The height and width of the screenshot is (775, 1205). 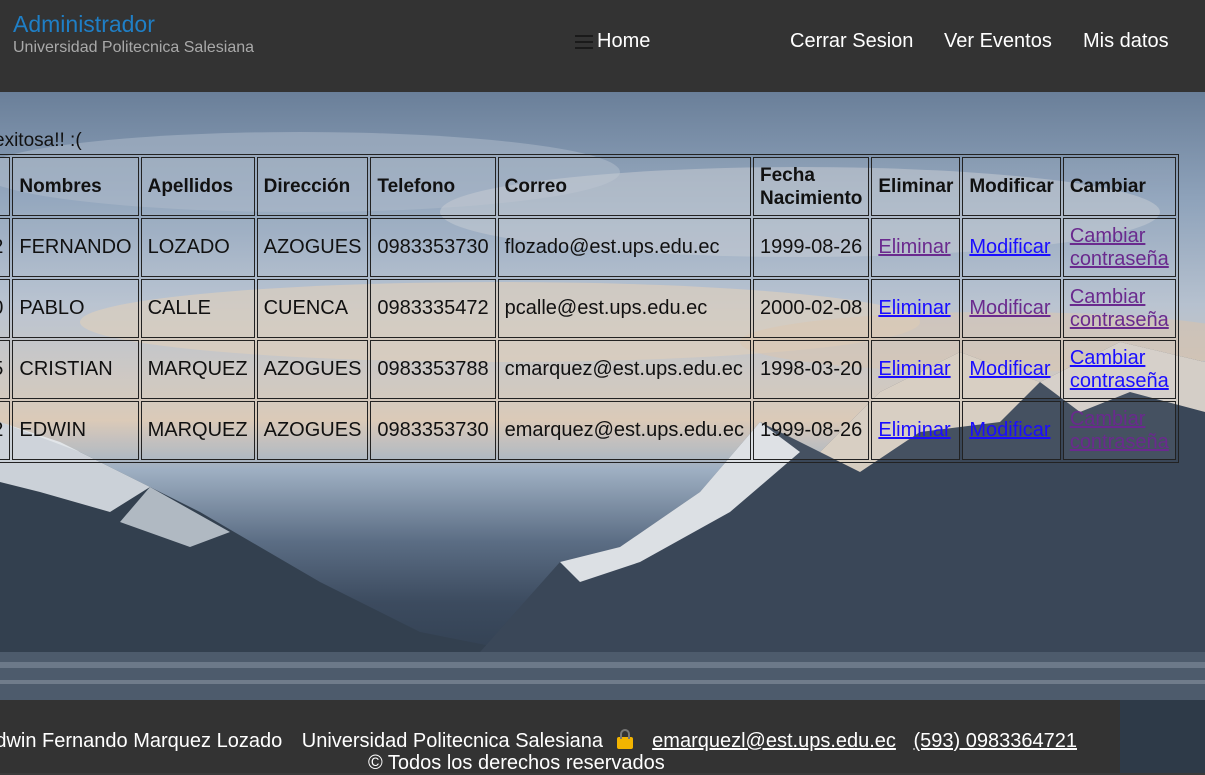 I want to click on col-header-id, so click(x=5, y=186).